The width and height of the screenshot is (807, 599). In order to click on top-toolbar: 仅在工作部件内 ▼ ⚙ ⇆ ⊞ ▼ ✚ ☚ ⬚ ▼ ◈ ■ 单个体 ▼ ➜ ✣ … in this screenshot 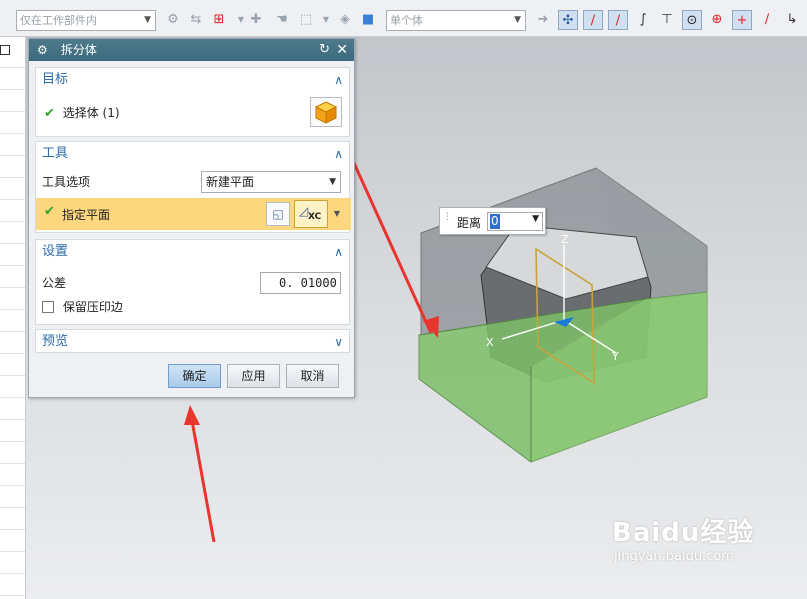, I will do `click(403, 18)`.